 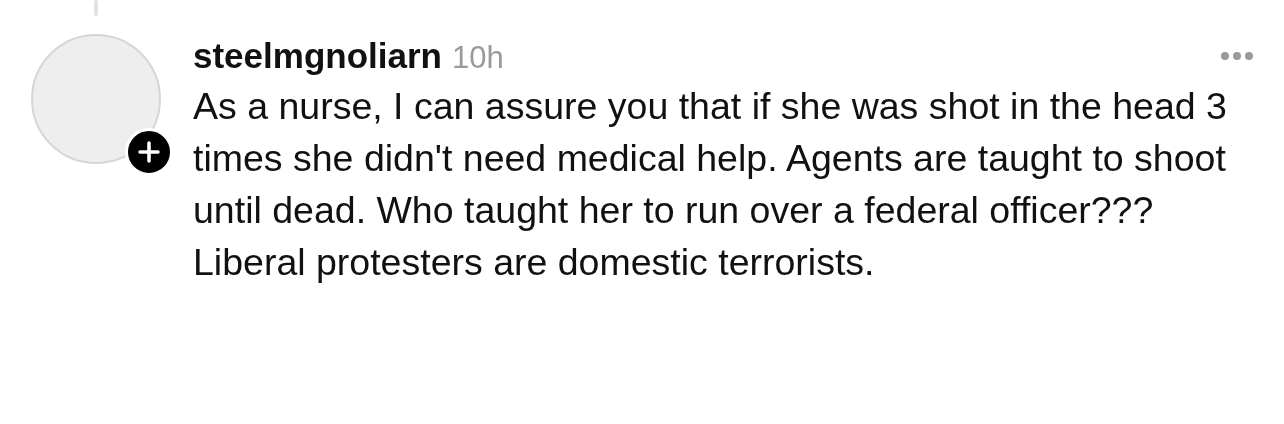 I want to click on username: steelmgnoliarn, so click(x=317, y=56).